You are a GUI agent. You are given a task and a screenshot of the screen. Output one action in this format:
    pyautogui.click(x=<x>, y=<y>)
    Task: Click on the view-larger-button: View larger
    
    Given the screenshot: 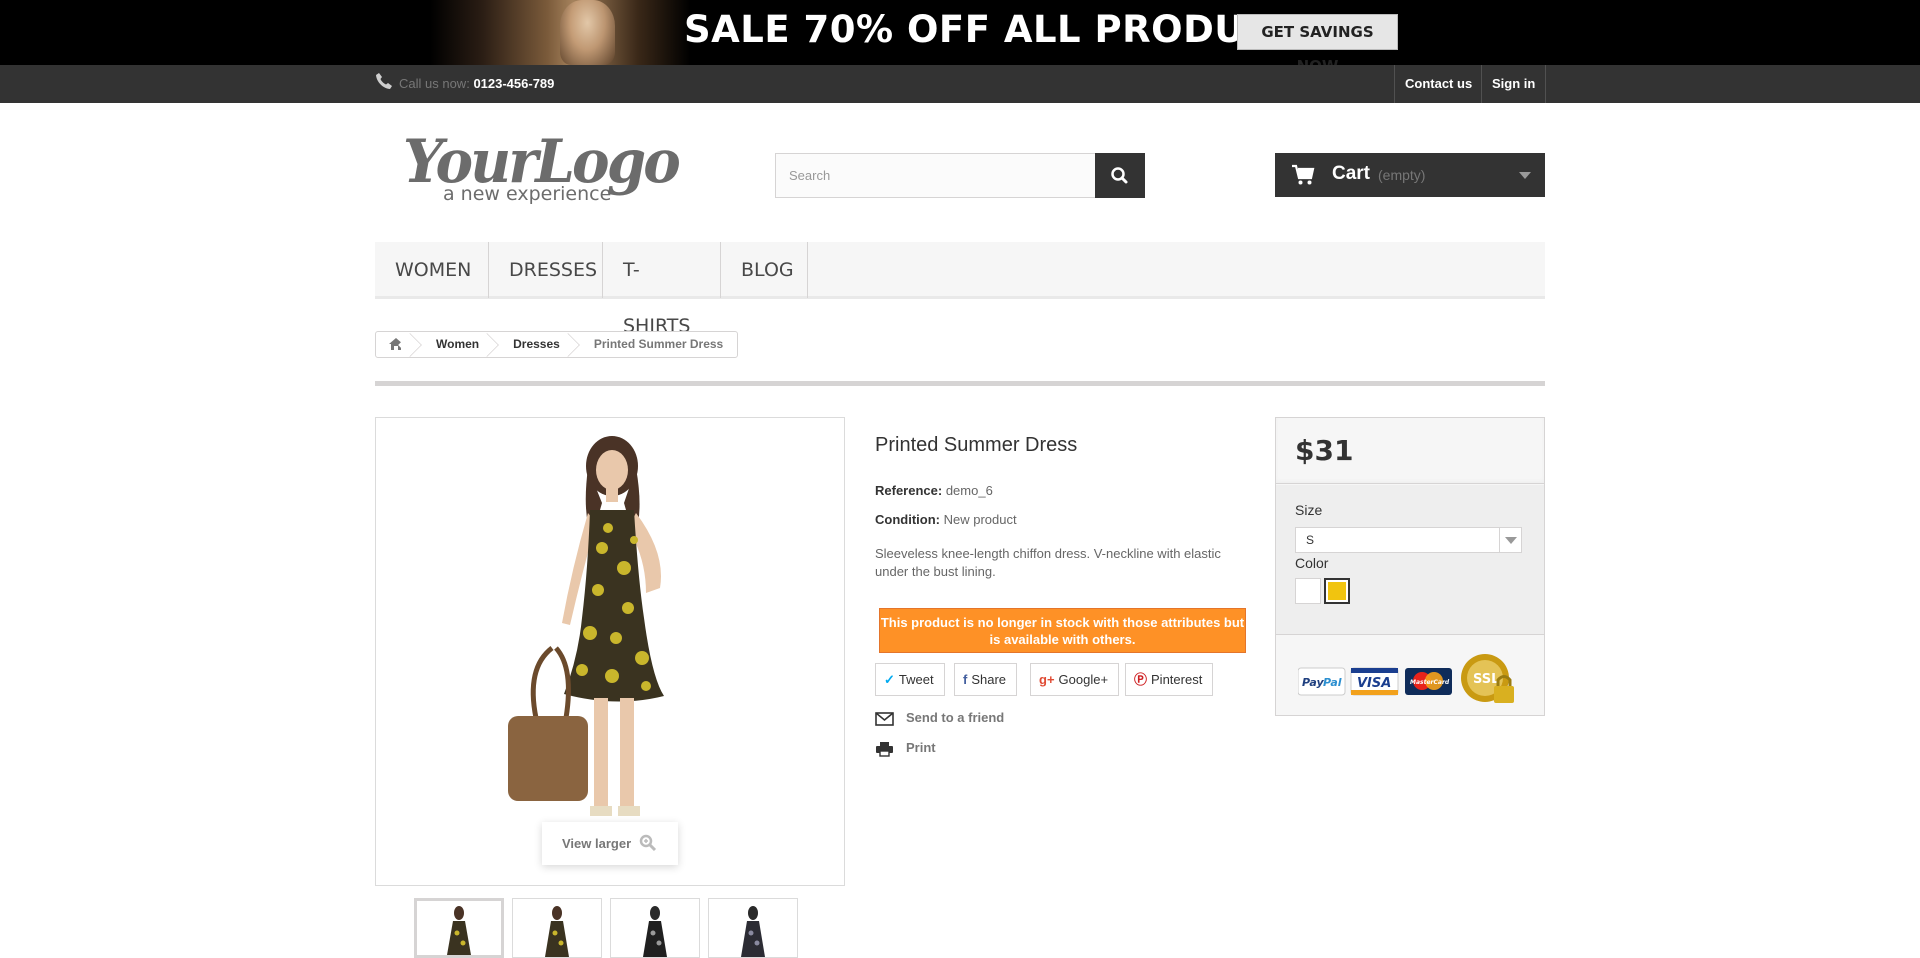 What is the action you would take?
    pyautogui.click(x=610, y=843)
    